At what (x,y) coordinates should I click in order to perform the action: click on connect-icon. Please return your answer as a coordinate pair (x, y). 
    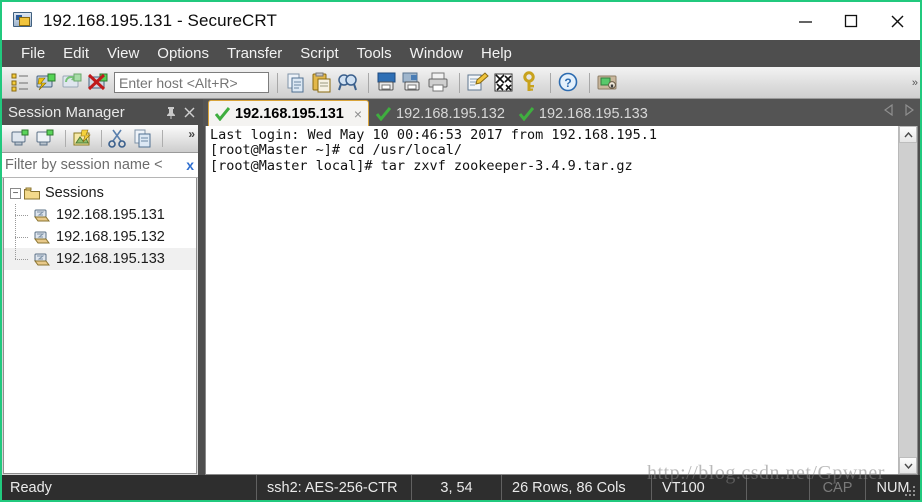
    Looking at the image, I should click on (46, 82).